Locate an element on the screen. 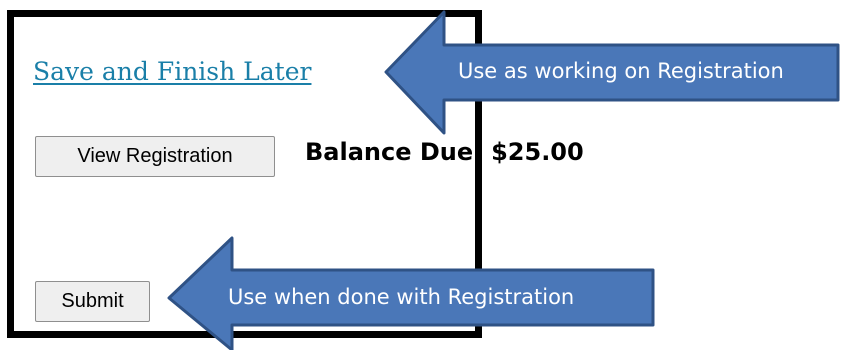 The image size is (855, 350). callout-top-text: Use as working on Registration is located at coordinates (621, 71).